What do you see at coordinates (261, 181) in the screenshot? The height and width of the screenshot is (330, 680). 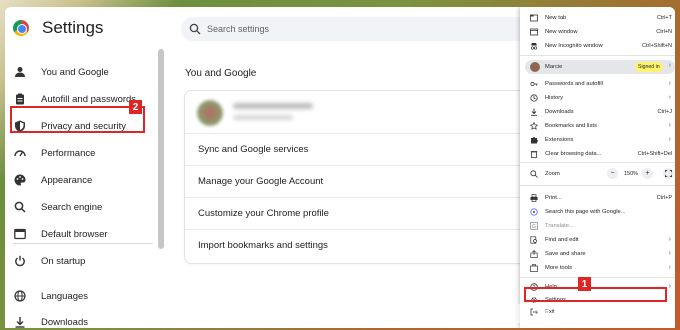 I see `row-label: Manage your Google Account` at bounding box center [261, 181].